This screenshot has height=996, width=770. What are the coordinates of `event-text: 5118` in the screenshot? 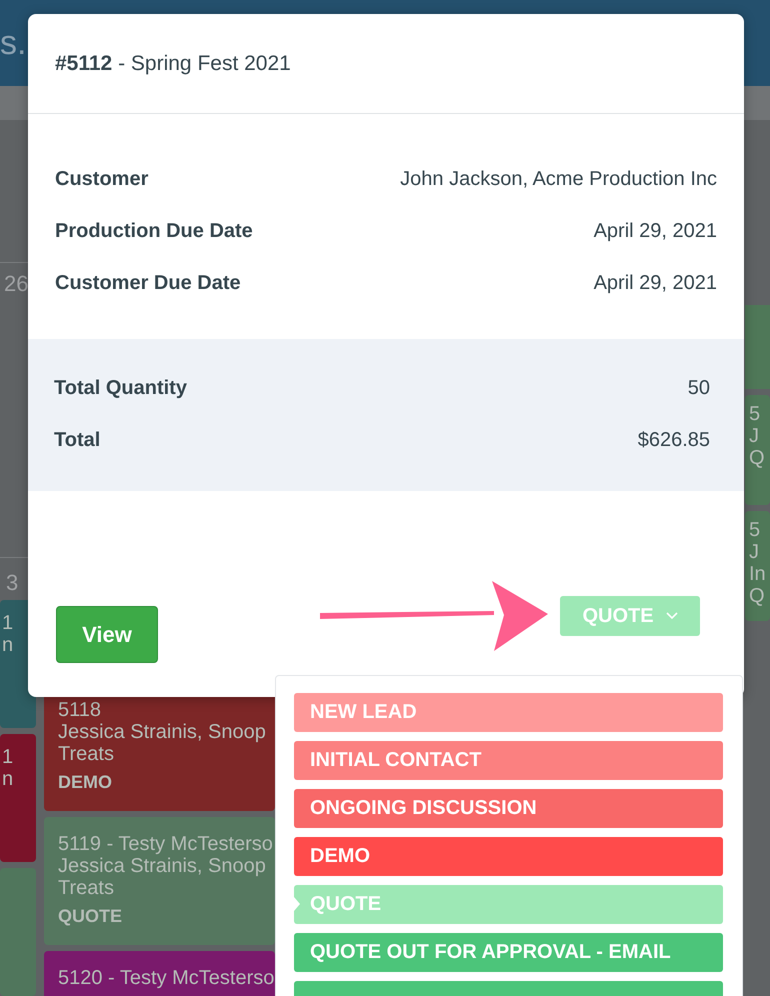 It's located at (80, 710).